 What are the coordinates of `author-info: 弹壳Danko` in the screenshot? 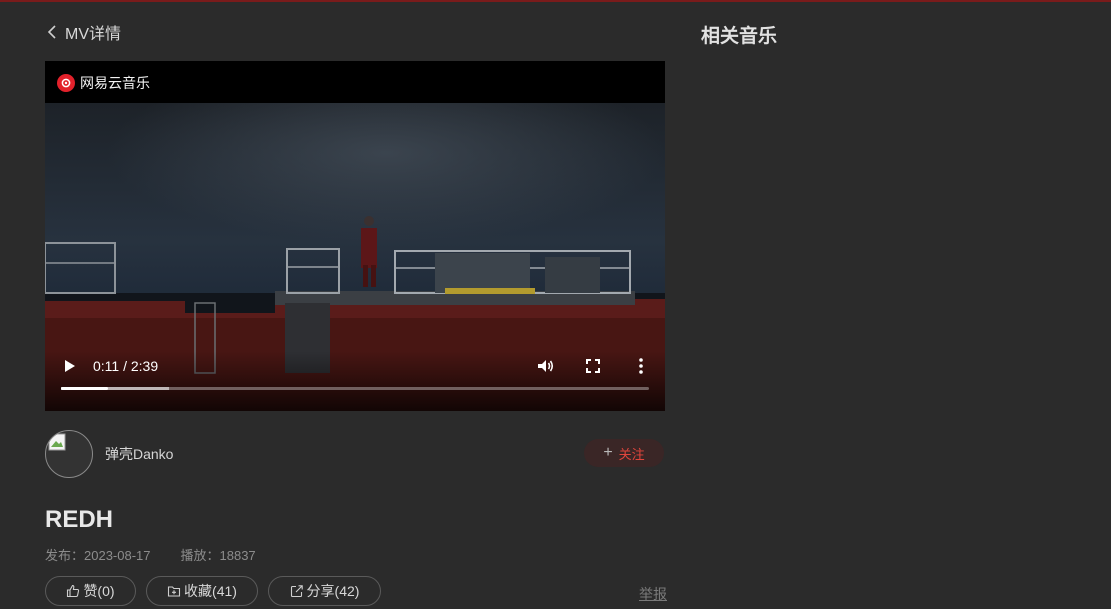 It's located at (109, 454).